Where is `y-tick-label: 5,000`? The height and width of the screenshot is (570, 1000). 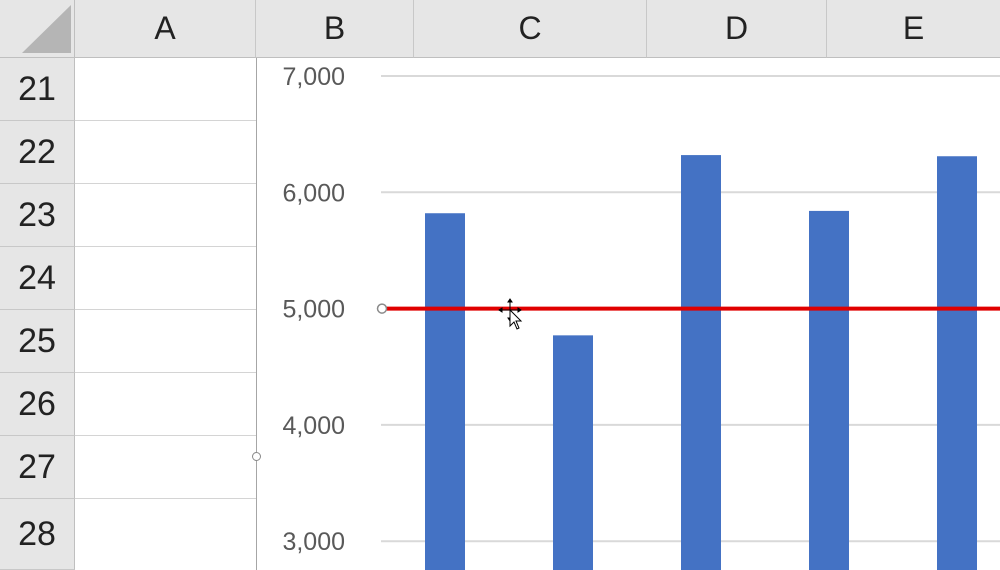 y-tick-label: 5,000 is located at coordinates (313, 310).